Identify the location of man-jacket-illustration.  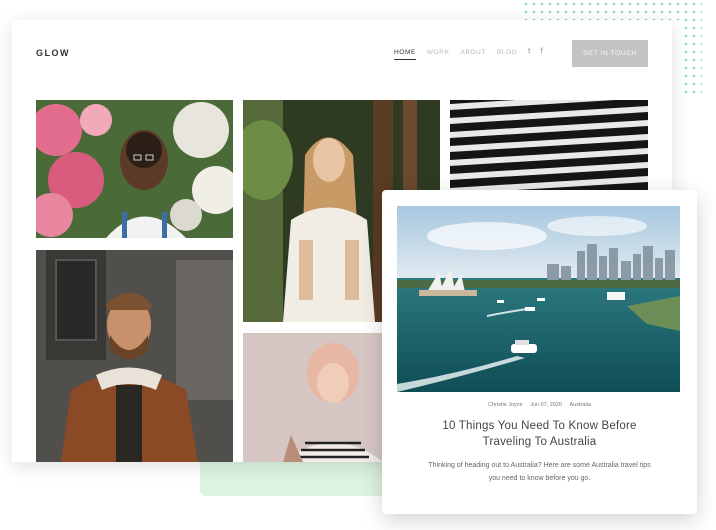
(134, 356).